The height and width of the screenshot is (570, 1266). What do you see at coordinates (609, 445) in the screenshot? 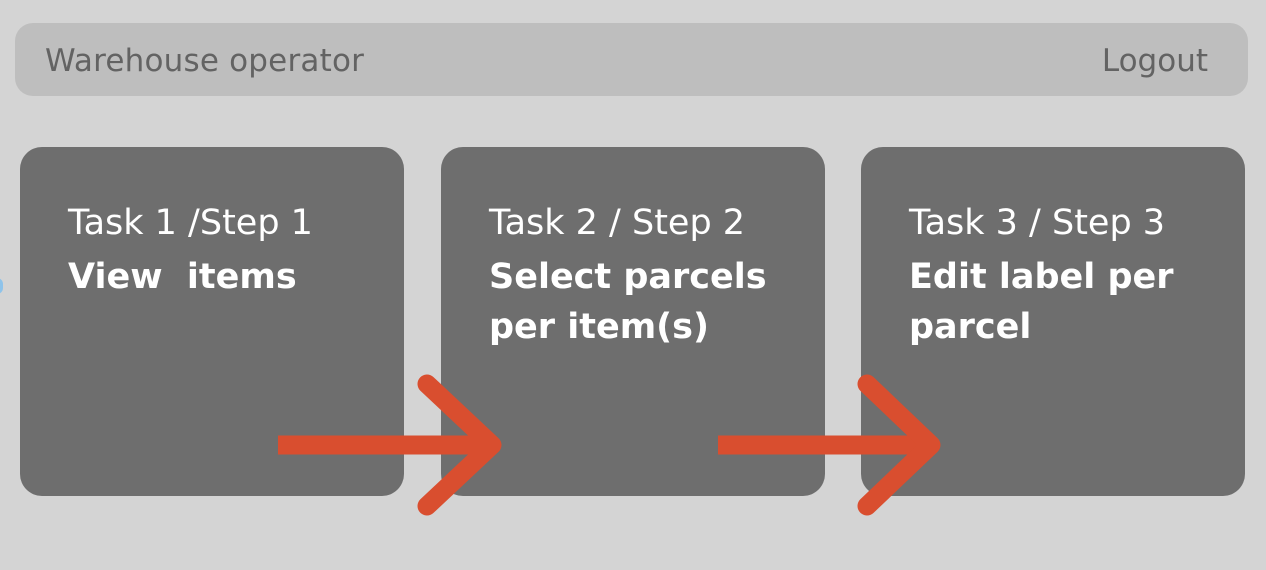
I see `flow-arrows` at bounding box center [609, 445].